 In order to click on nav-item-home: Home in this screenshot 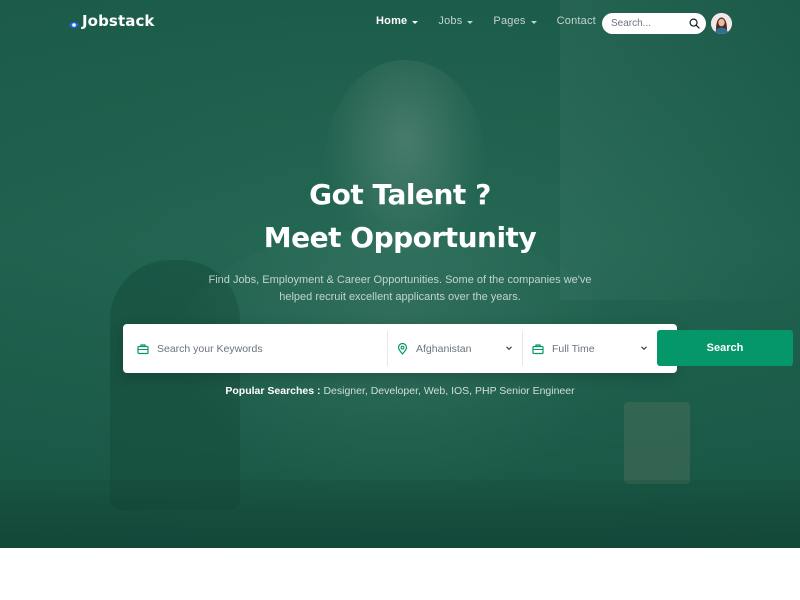, I will do `click(397, 21)`.